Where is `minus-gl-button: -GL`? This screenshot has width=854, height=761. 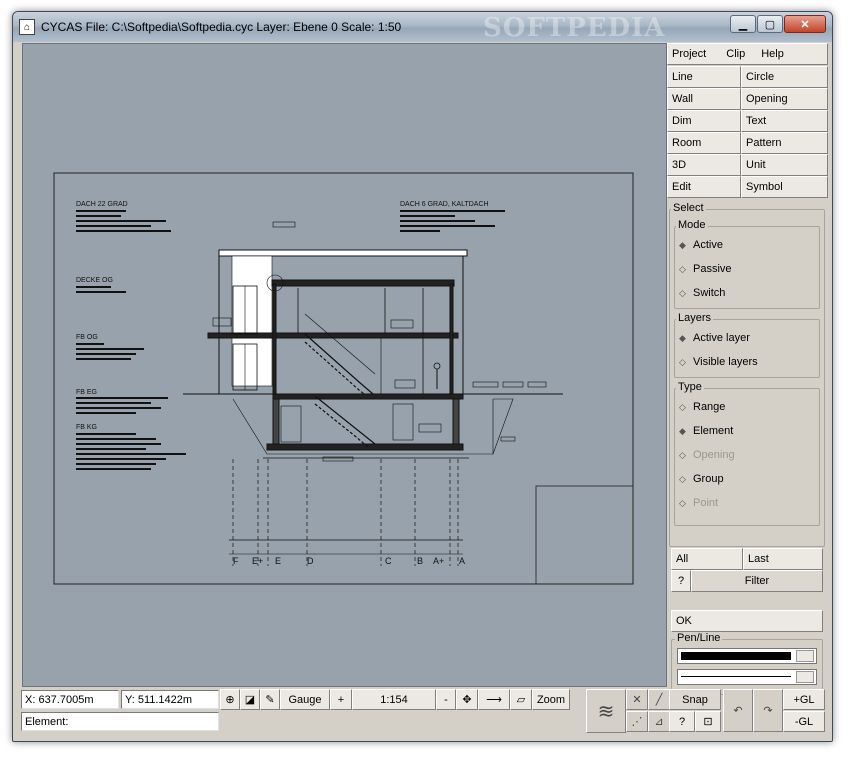
minus-gl-button: -GL is located at coordinates (804, 721).